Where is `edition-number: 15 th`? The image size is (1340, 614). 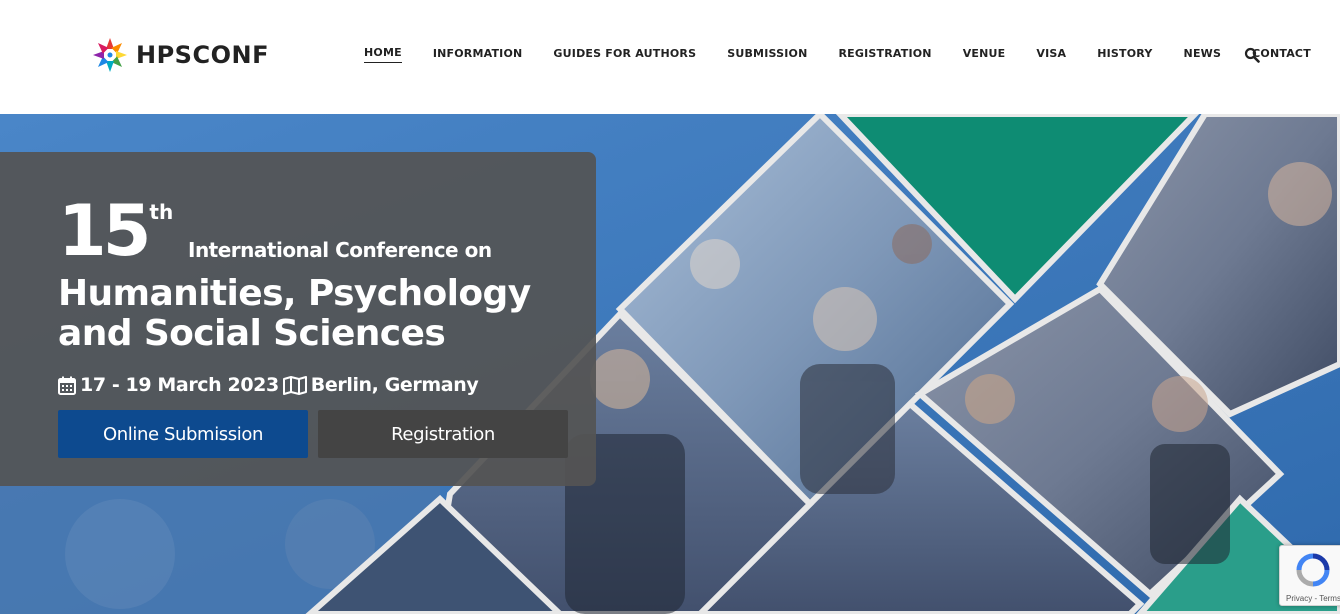
edition-number: 15 th is located at coordinates (115, 231).